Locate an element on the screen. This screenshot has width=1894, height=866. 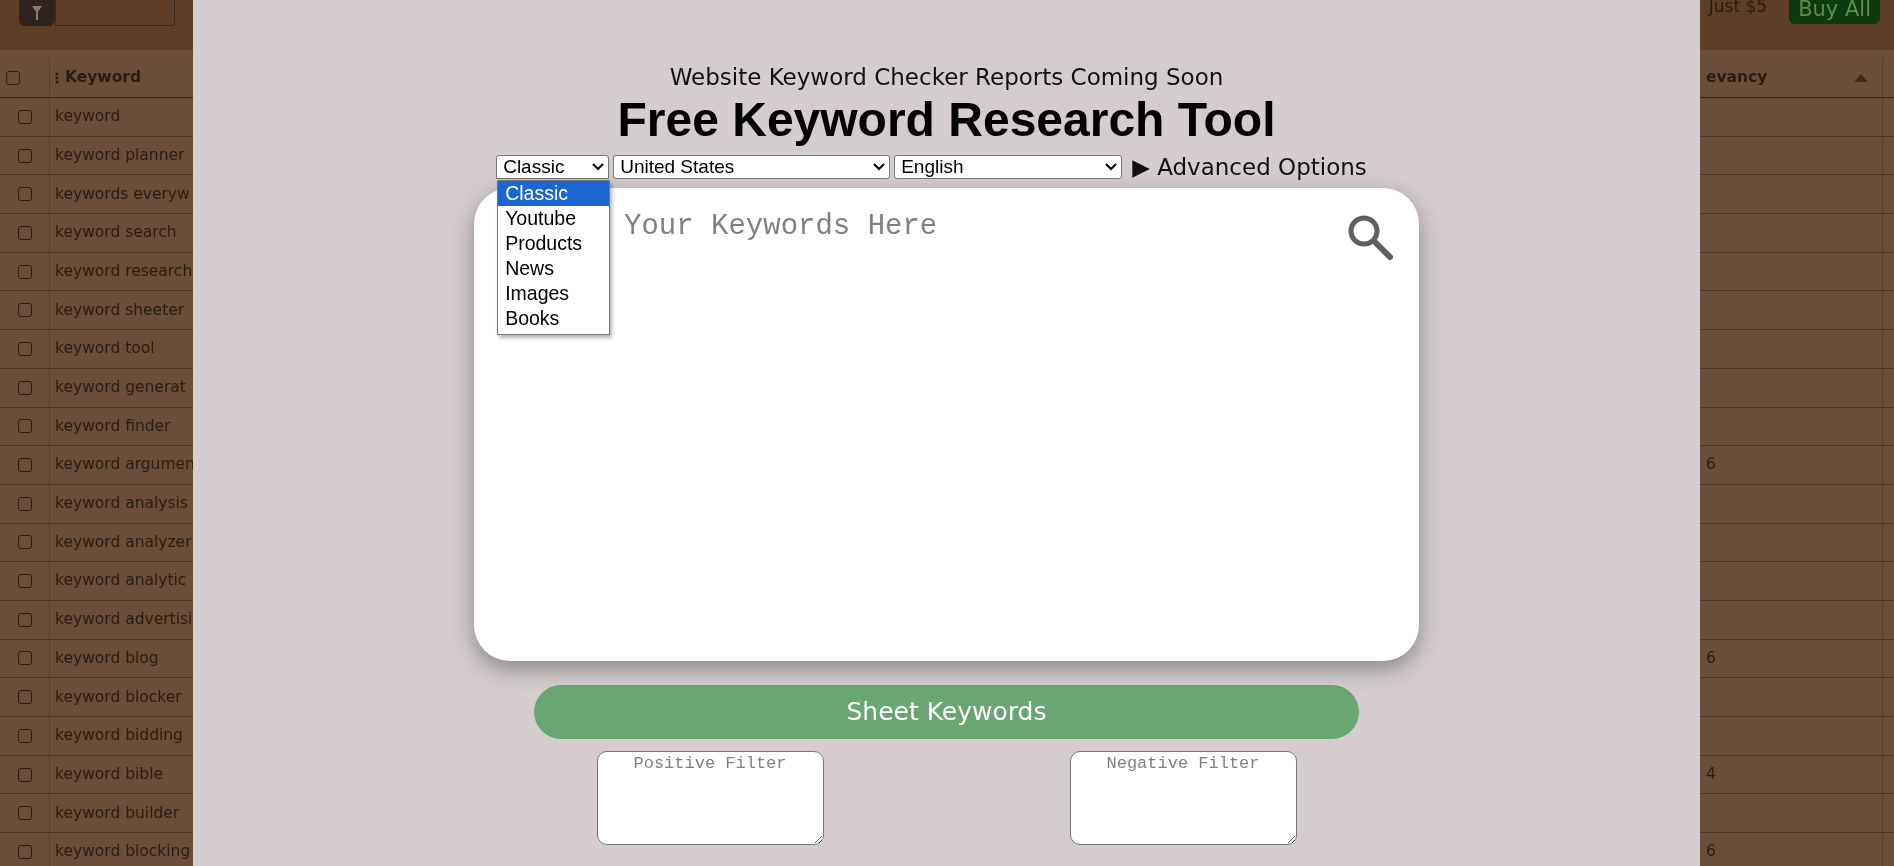
table-cell-text: keyword search is located at coordinates (116, 233).